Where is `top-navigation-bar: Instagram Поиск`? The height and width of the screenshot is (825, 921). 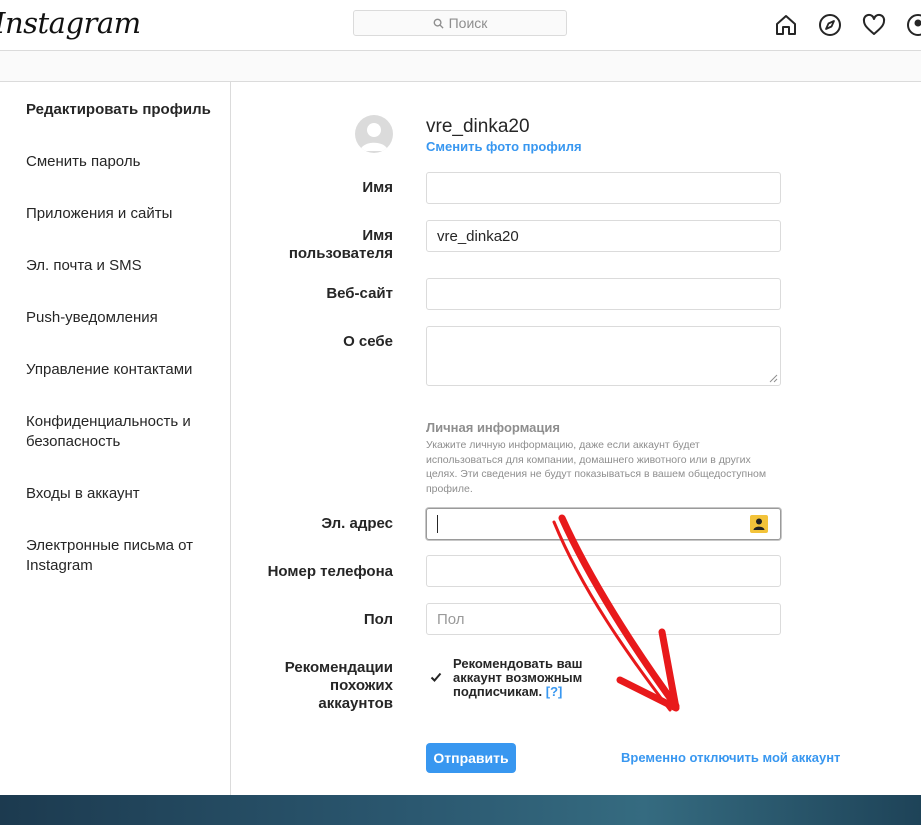 top-navigation-bar: Instagram Поиск is located at coordinates (460, 25).